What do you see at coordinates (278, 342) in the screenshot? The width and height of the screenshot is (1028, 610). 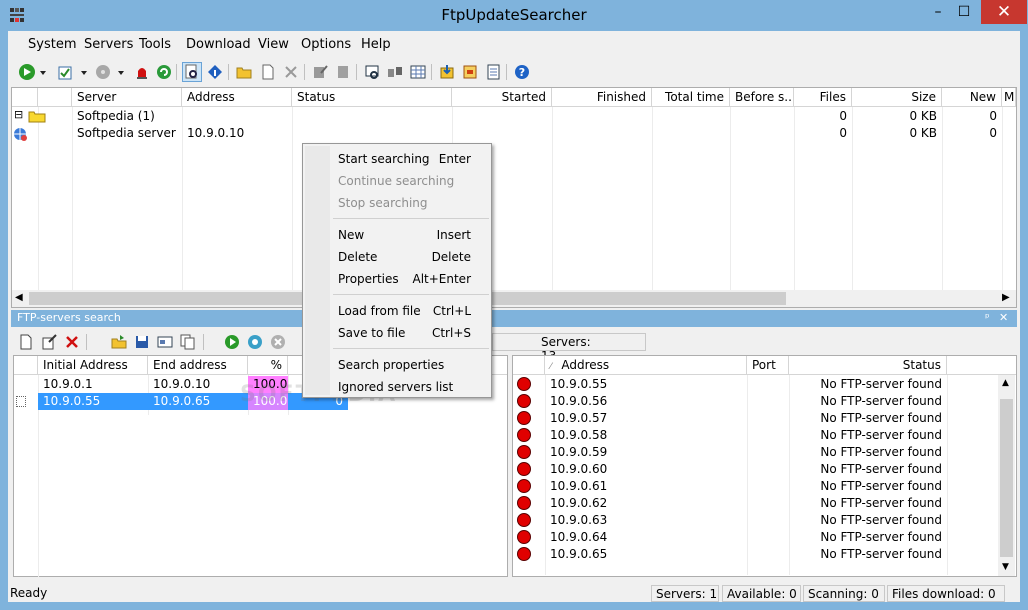 I see `stop-scan-icon` at bounding box center [278, 342].